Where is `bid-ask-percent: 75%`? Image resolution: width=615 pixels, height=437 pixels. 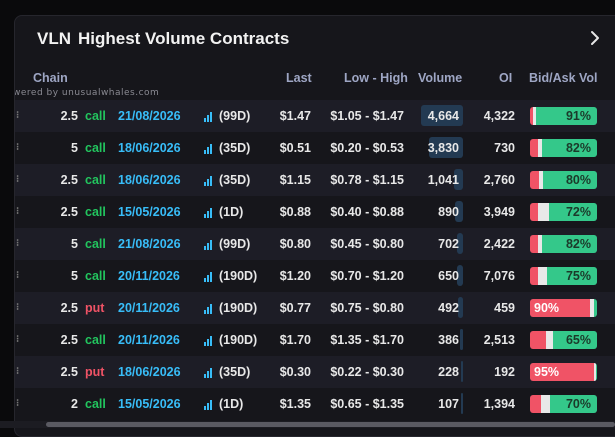
bid-ask-percent: 75% is located at coordinates (578, 276).